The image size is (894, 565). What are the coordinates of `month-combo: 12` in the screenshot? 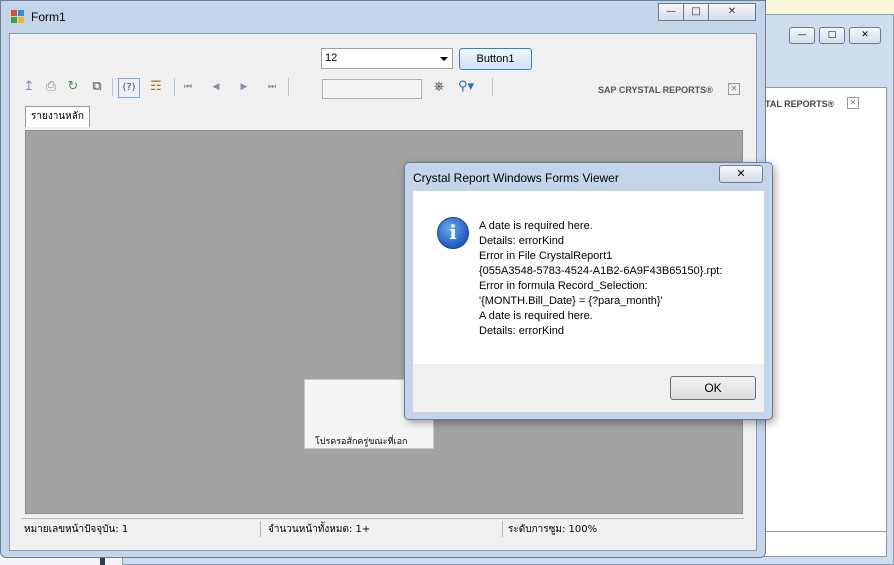 It's located at (387, 58).